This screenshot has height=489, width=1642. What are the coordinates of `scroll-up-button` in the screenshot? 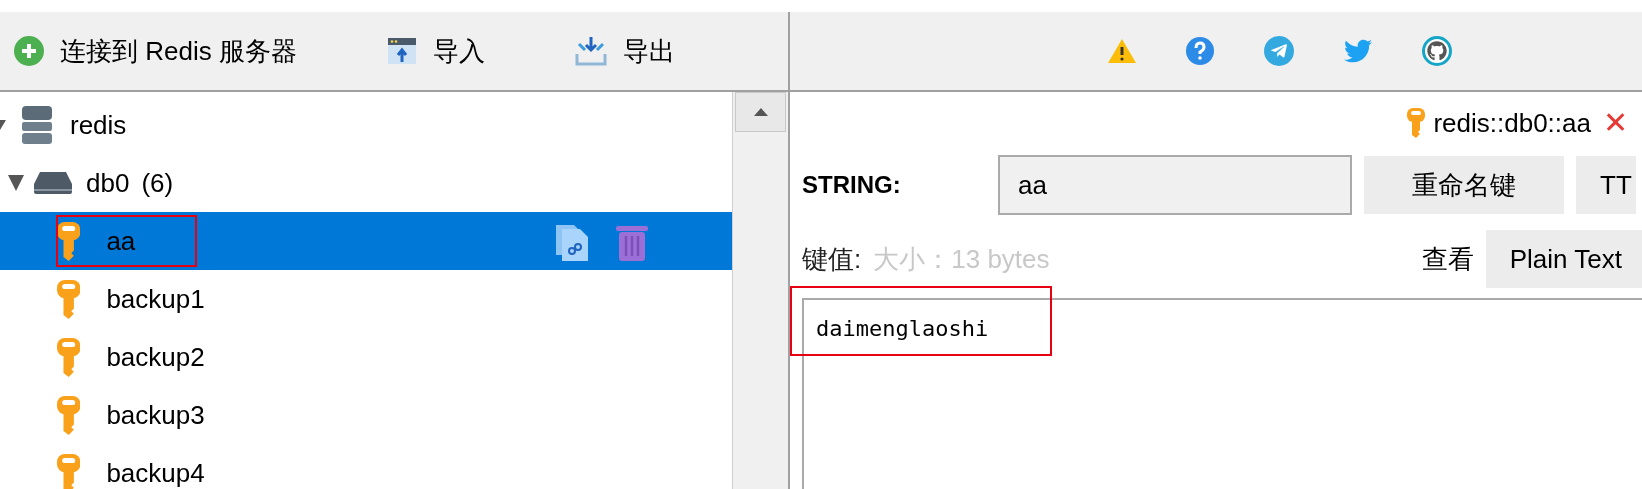 It's located at (760, 112).